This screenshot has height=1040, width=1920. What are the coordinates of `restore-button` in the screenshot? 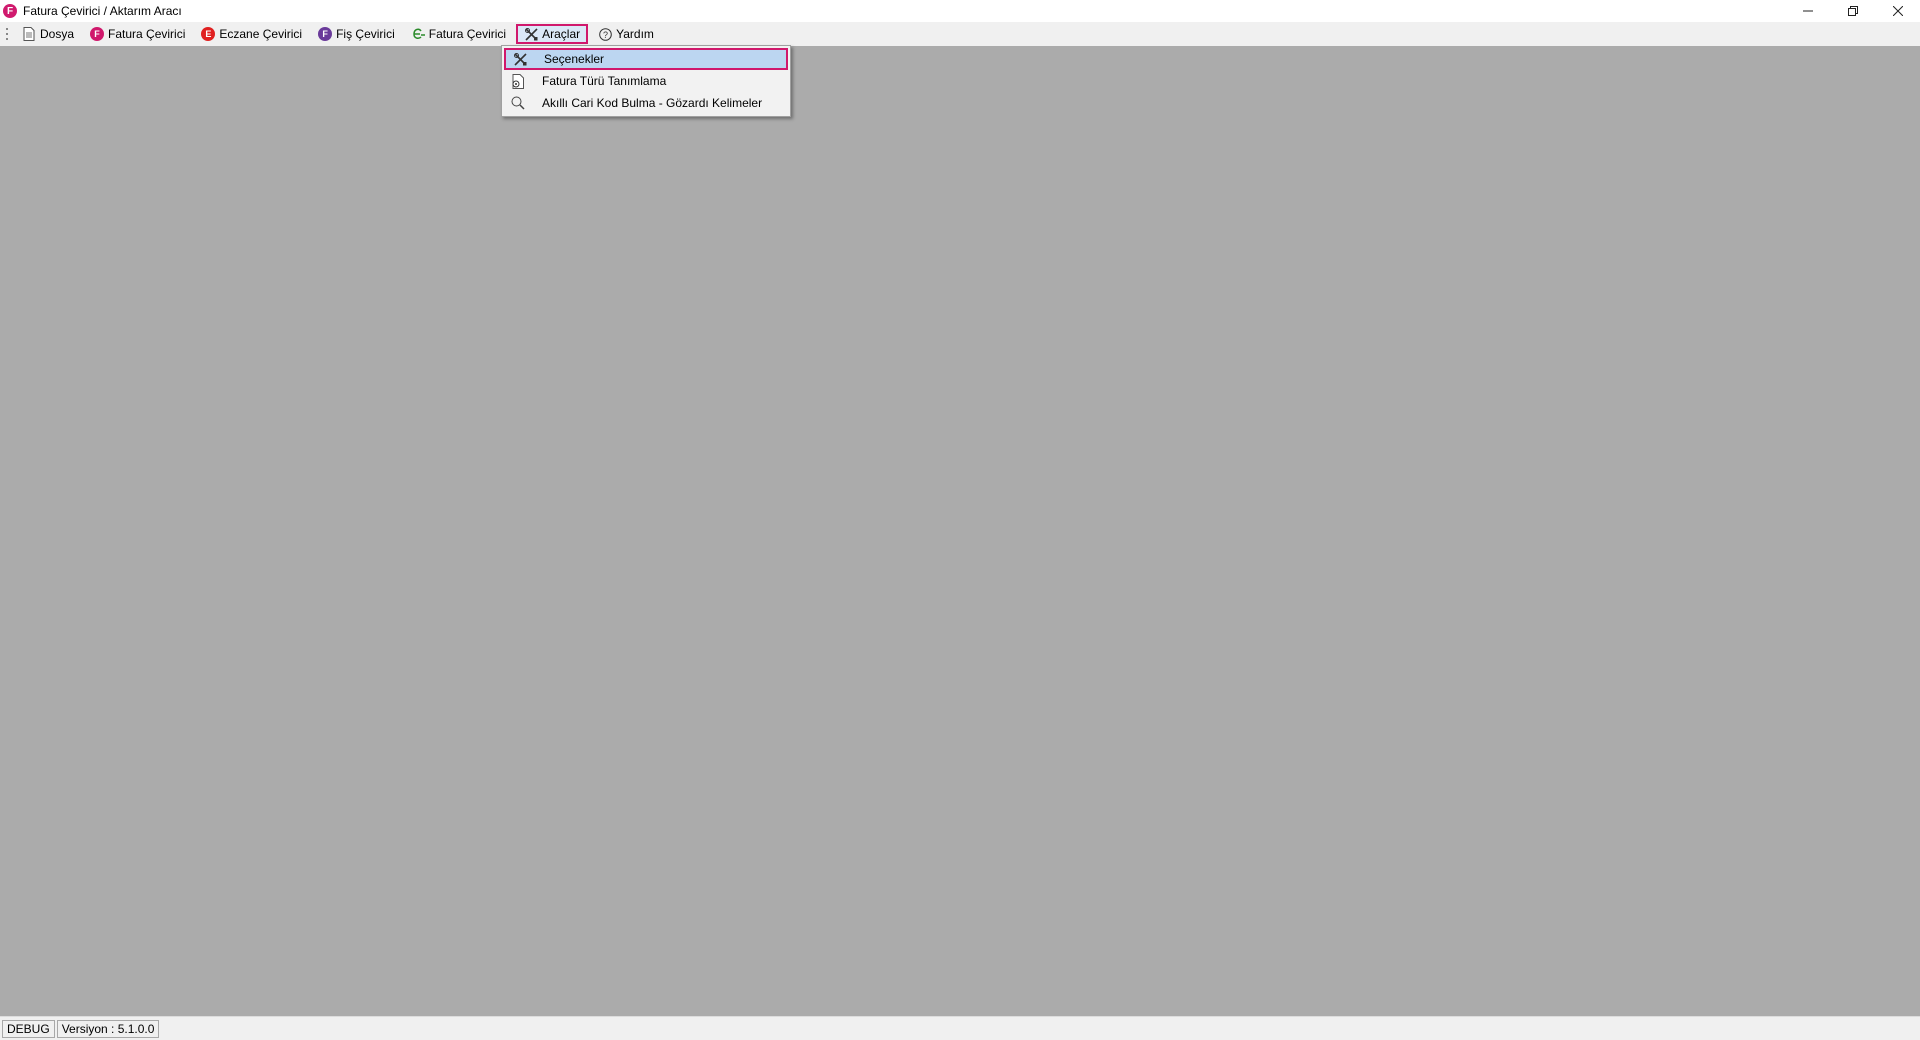 It's located at (1852, 11).